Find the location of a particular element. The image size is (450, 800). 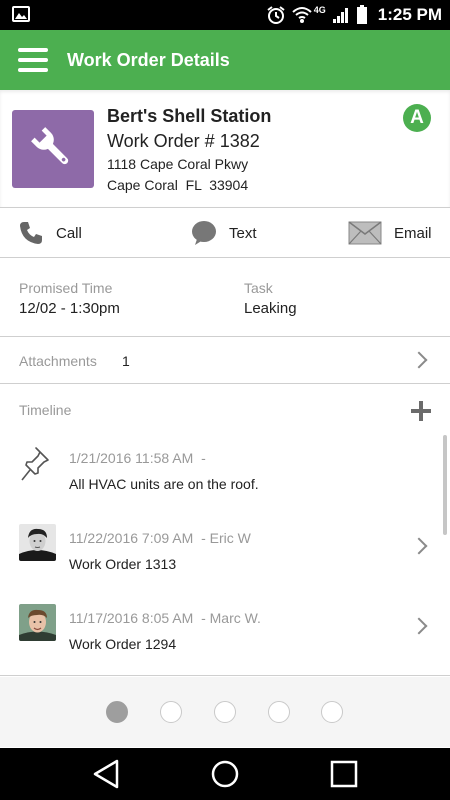

email-button: Email is located at coordinates (390, 233).